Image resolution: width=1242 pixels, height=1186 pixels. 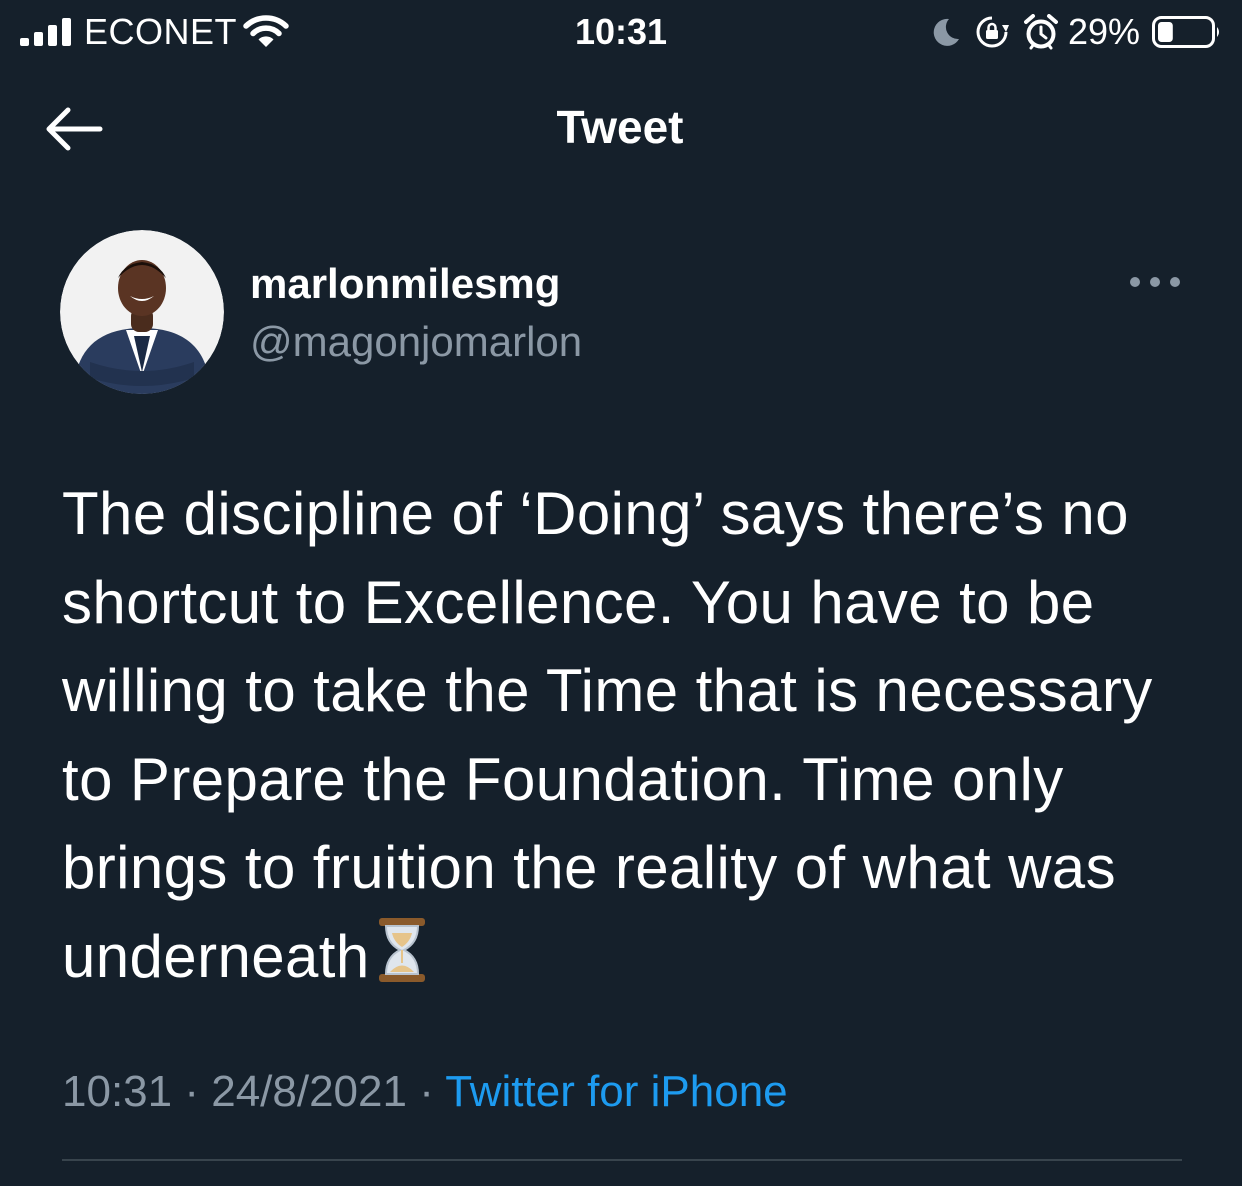 I want to click on user-handle: @magonjomarlon, so click(x=416, y=342).